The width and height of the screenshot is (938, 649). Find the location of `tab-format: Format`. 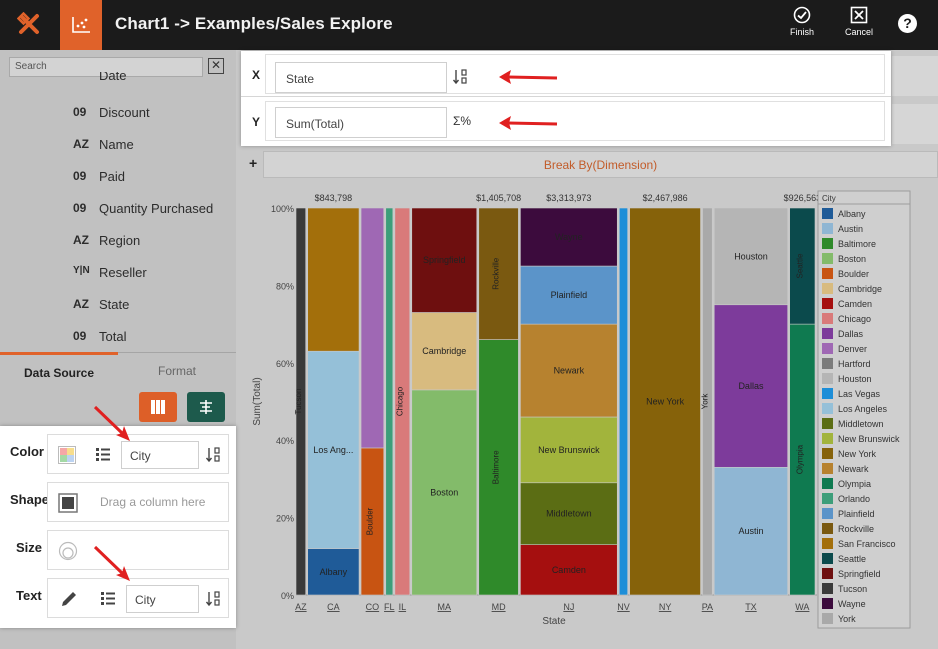

tab-format: Format is located at coordinates (177, 367).